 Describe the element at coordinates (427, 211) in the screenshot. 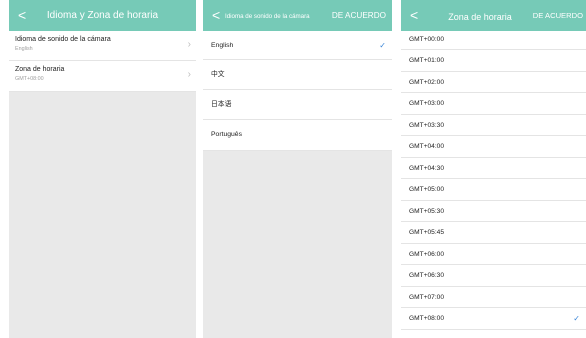

I see `timezone-option-label: GMT+05:30` at that location.